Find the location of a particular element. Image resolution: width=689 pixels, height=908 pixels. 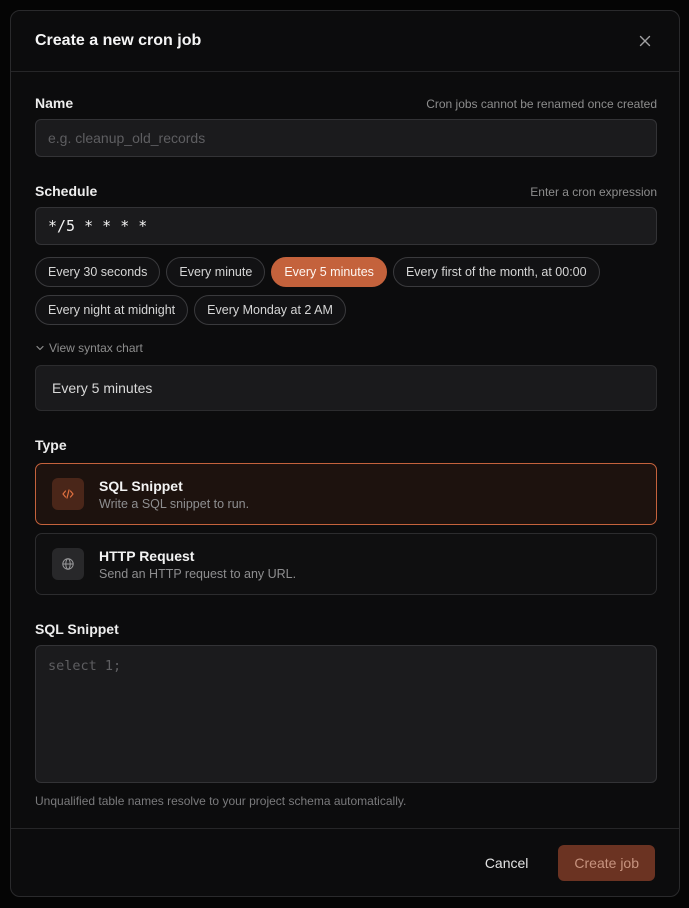

close-icon is located at coordinates (645, 41).